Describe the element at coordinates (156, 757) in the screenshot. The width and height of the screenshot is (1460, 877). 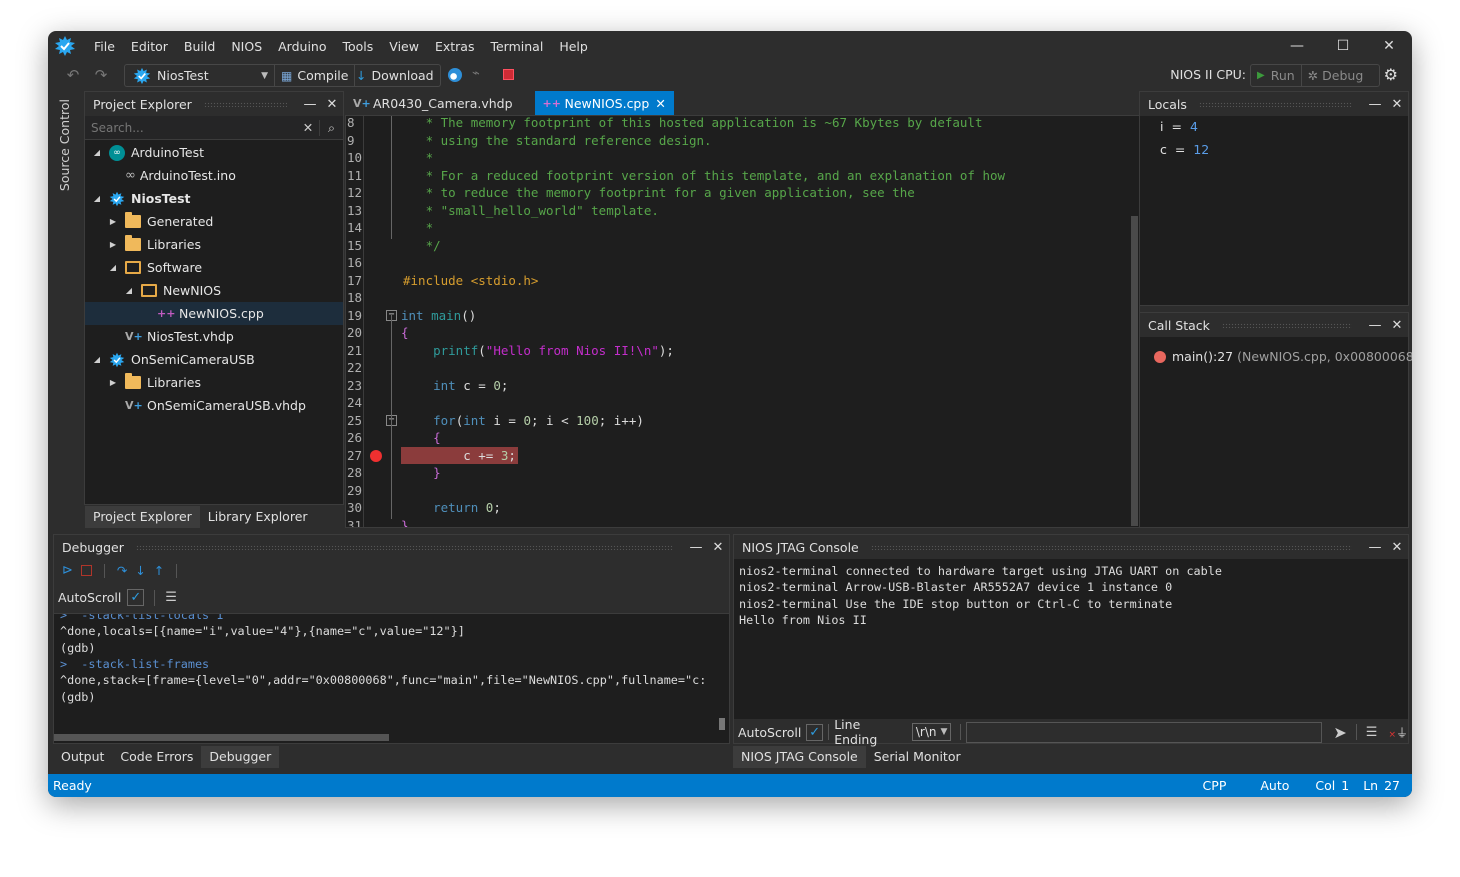
I see `tab-code-errors: Code Errors` at that location.